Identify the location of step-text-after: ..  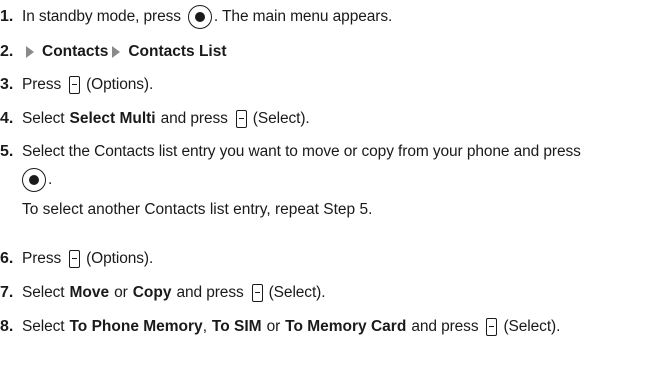
(50, 179).